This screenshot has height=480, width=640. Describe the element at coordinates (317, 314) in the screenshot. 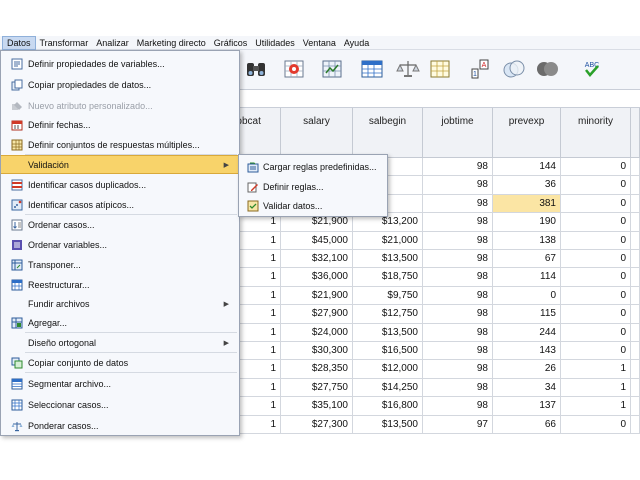

I see `cell-salary: $27,900` at that location.